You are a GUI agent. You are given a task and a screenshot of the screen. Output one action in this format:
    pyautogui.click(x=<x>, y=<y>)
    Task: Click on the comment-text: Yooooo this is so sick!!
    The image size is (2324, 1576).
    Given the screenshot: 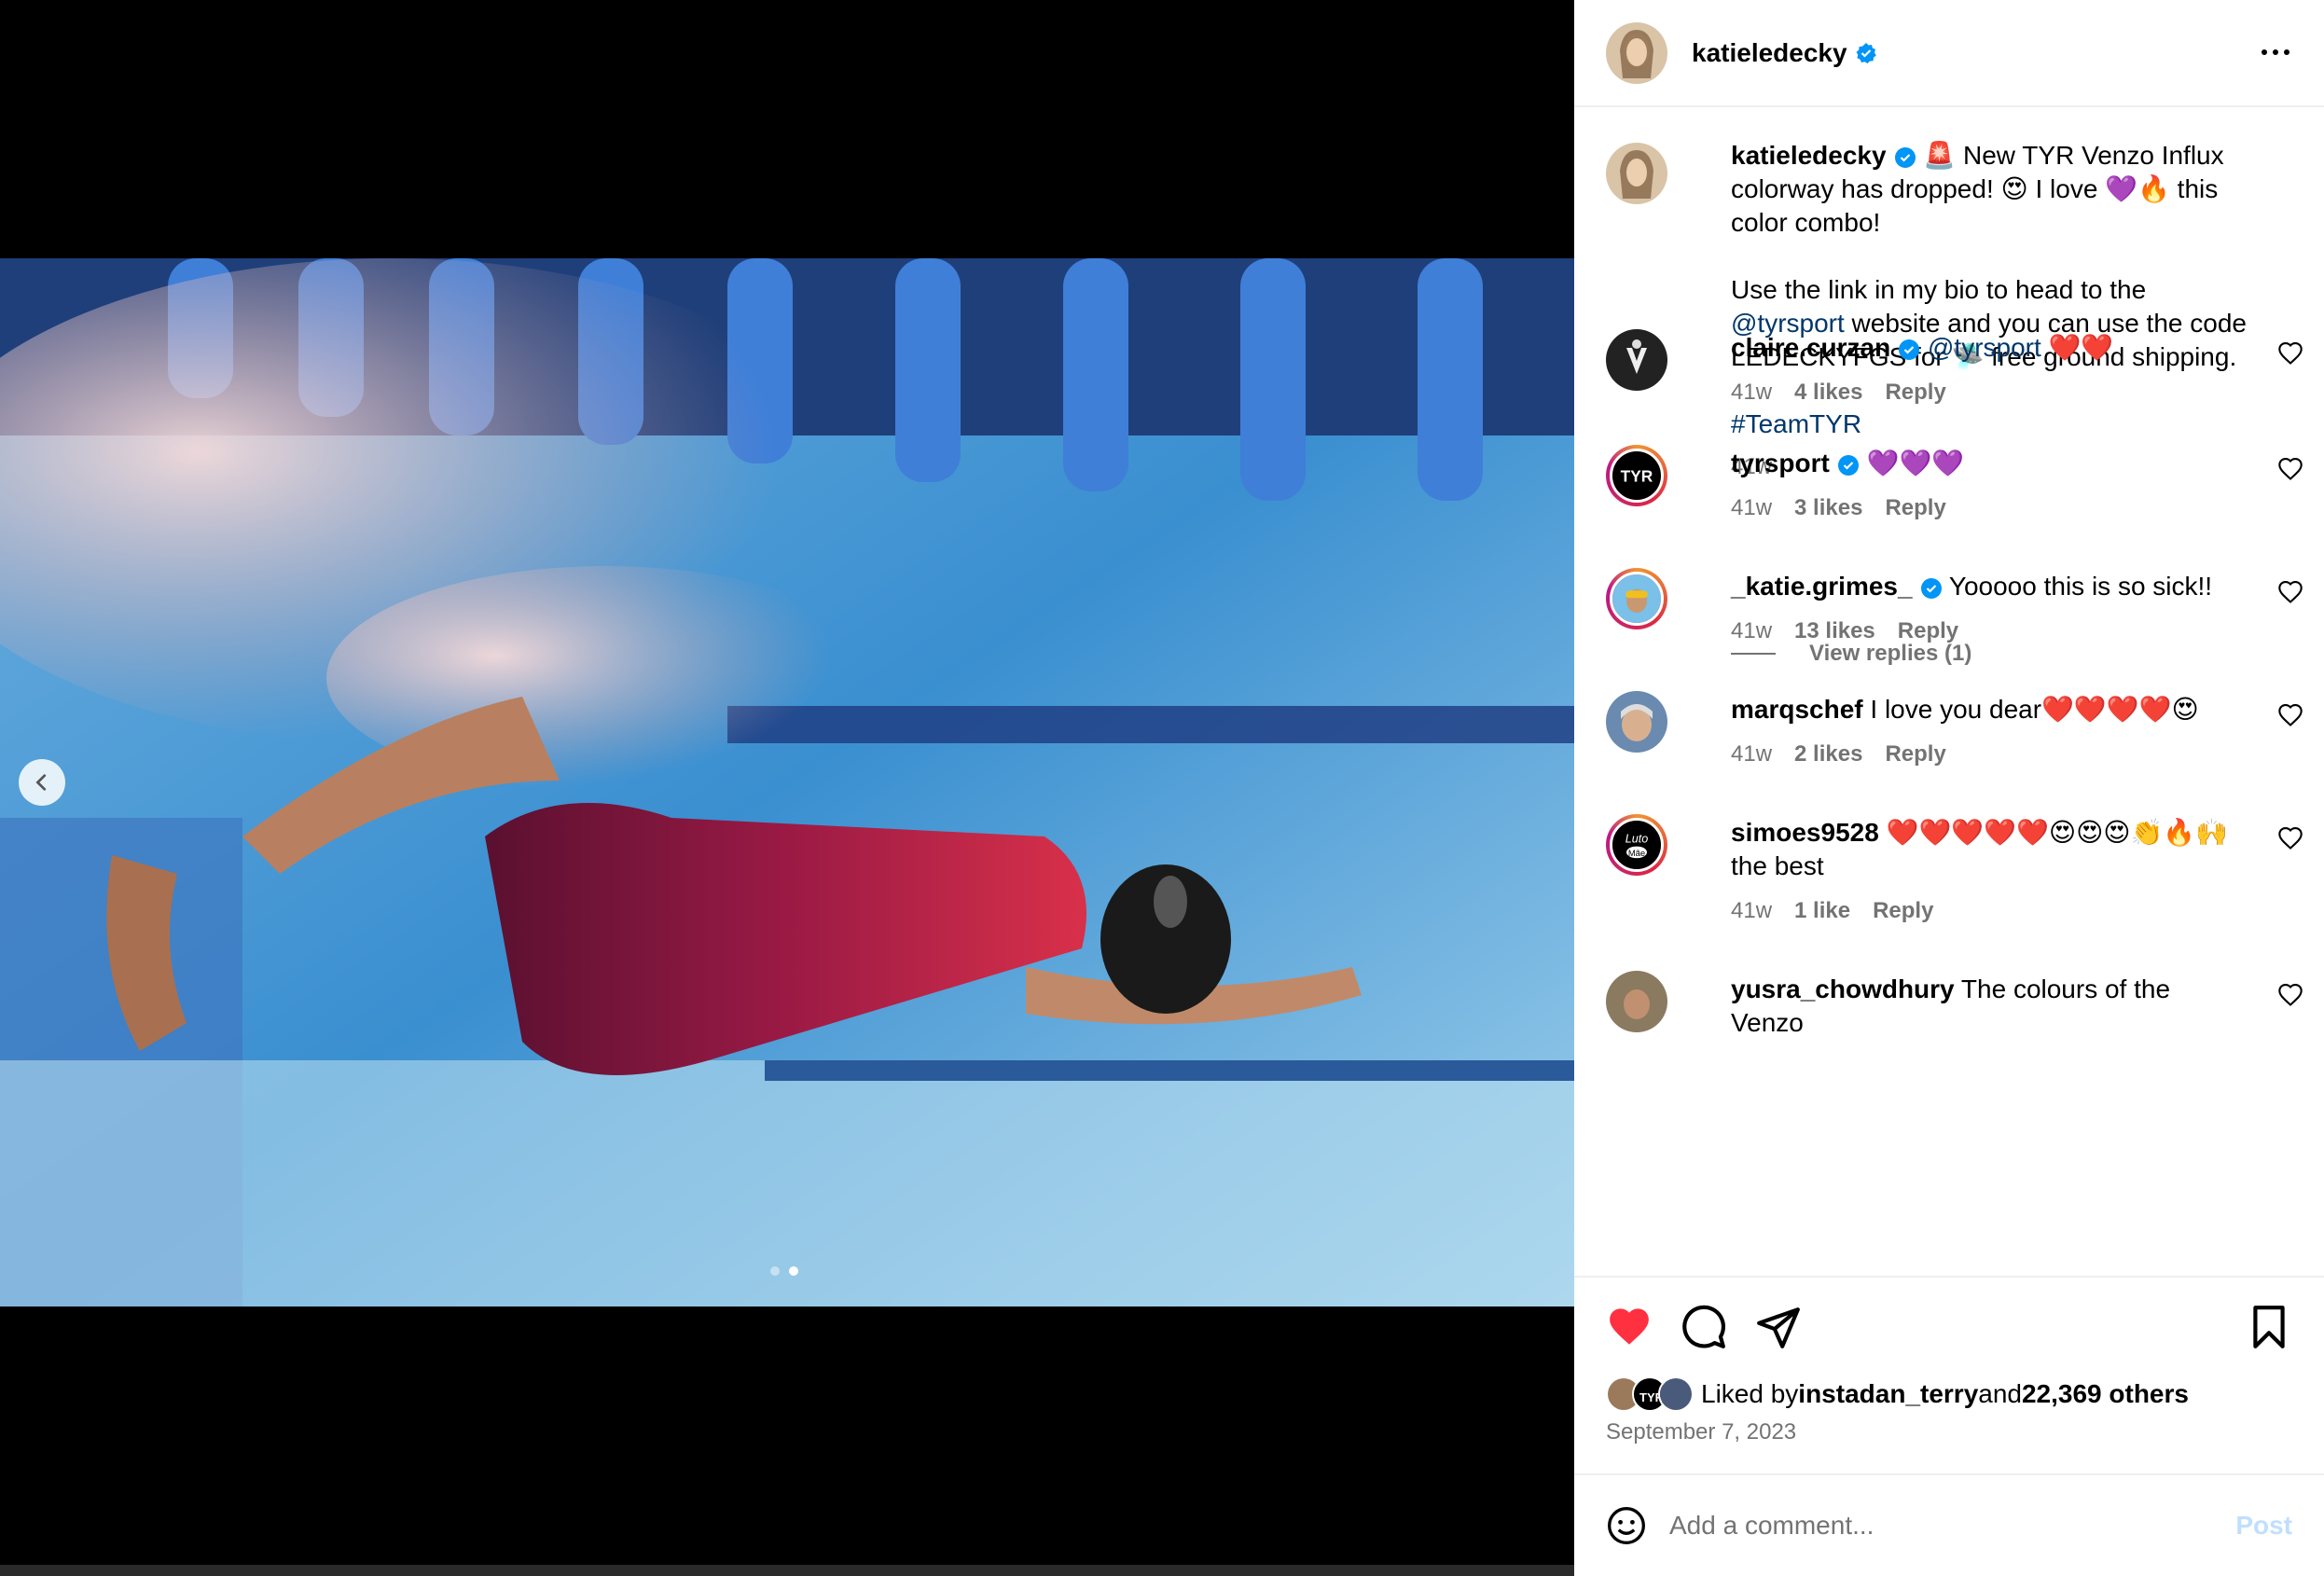 What is the action you would take?
    pyautogui.click(x=2077, y=586)
    